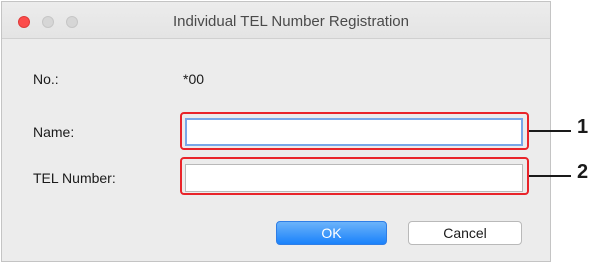 The width and height of the screenshot is (603, 266). I want to click on callout-number-1: 1, so click(583, 127).